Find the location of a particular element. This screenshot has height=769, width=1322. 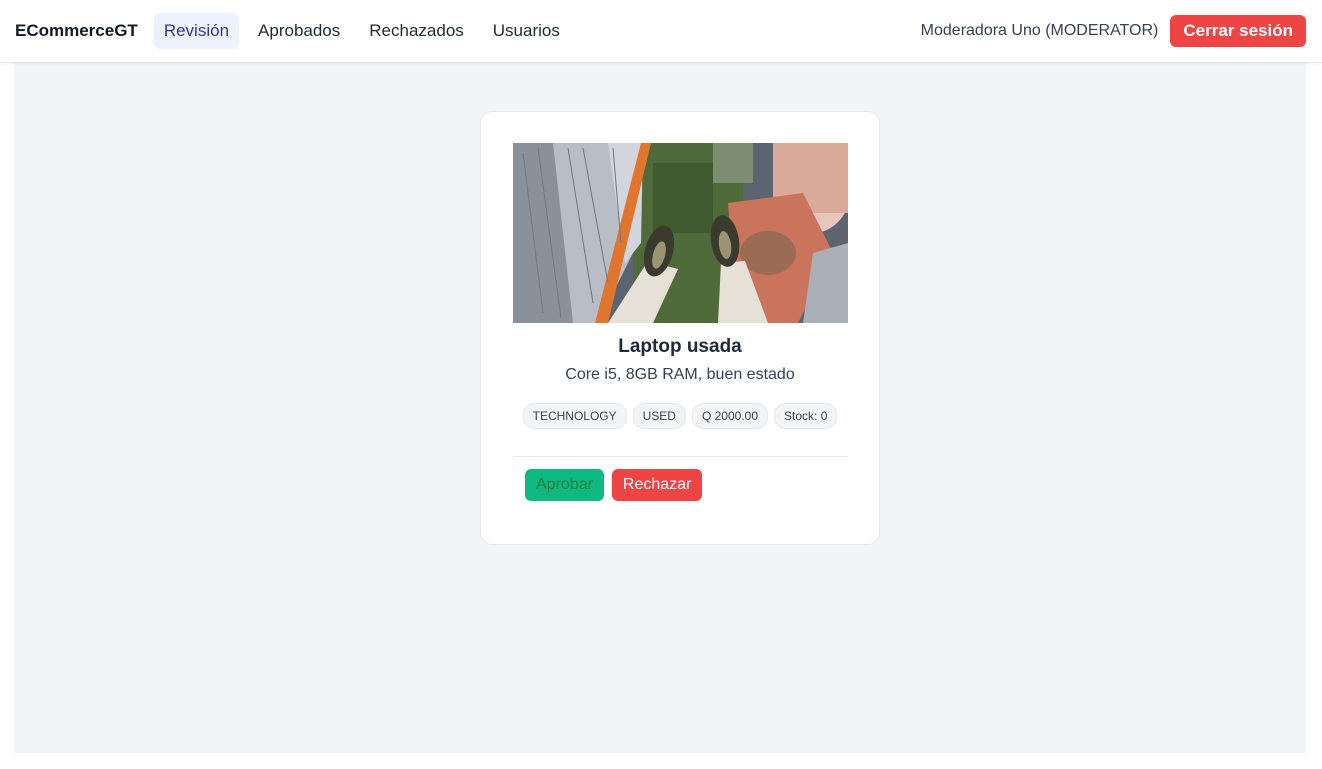

nav-usuarios: Usuarios is located at coordinates (526, 31).